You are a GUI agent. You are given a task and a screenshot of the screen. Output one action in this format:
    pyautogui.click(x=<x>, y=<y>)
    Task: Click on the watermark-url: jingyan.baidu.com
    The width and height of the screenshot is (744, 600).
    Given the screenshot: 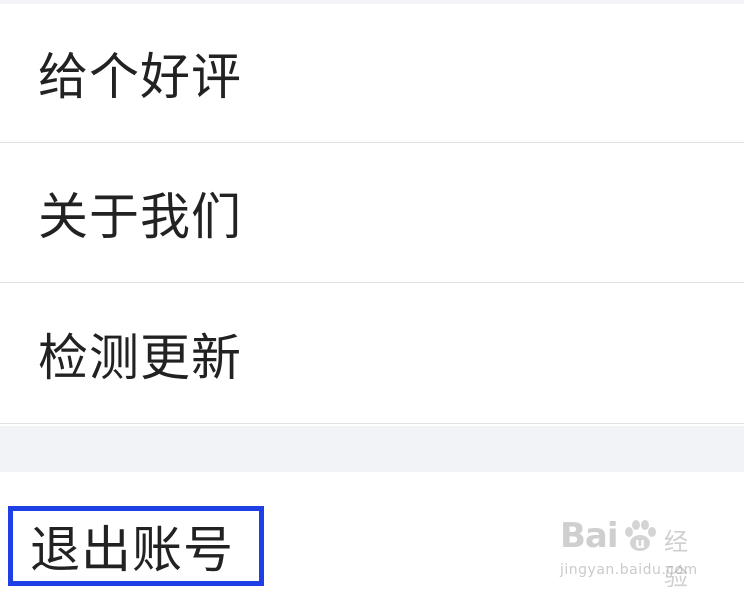 What is the action you would take?
    pyautogui.click(x=629, y=570)
    